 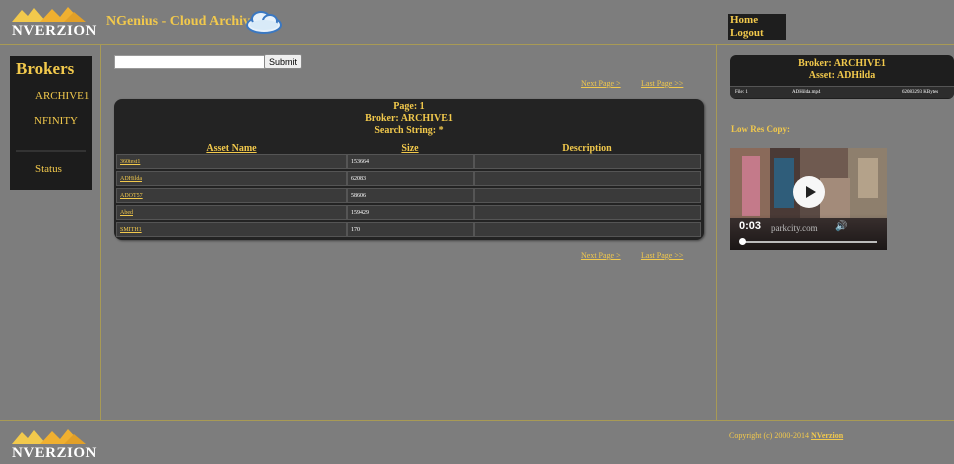 I want to click on brokers-sidebar: Brokers ARCHIVE1 NFINITY Status, so click(x=51, y=123).